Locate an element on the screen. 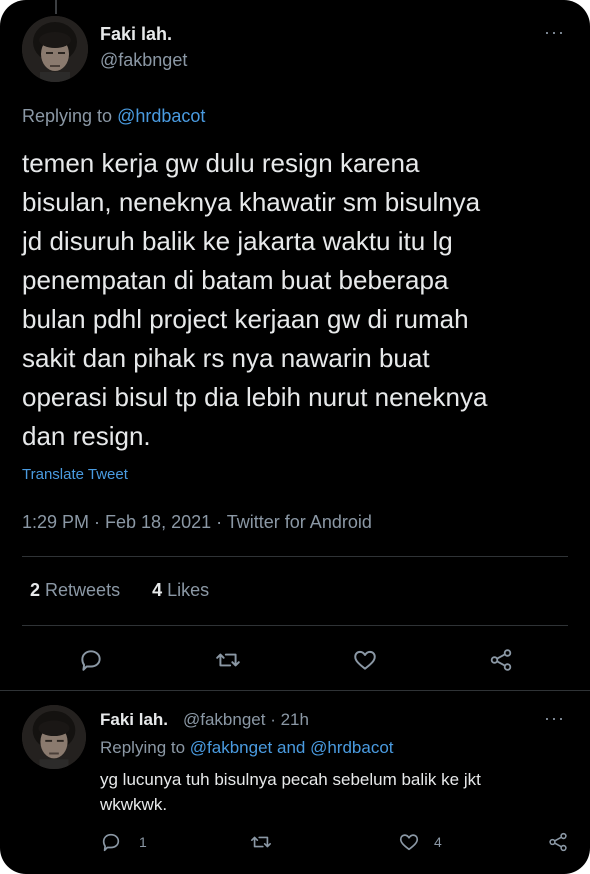 The height and width of the screenshot is (874, 590). like-button is located at coordinates (365, 660).